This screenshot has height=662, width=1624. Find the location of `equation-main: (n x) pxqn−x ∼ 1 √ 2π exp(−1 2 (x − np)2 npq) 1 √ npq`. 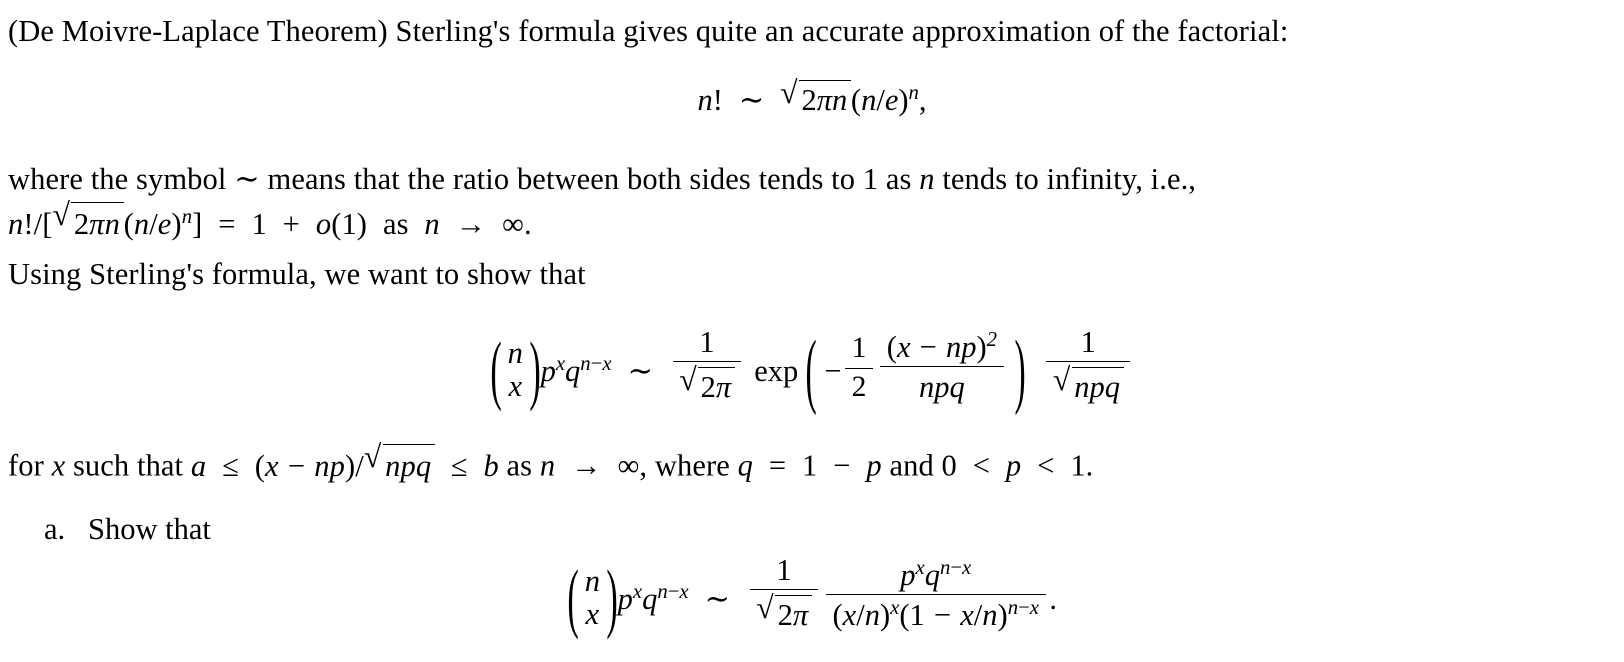

equation-main: (n x) pxqn−x ∼ 1 √ 2π exp(−1 2 (x − np)2 npq) 1 √ npq is located at coordinates (812, 370).